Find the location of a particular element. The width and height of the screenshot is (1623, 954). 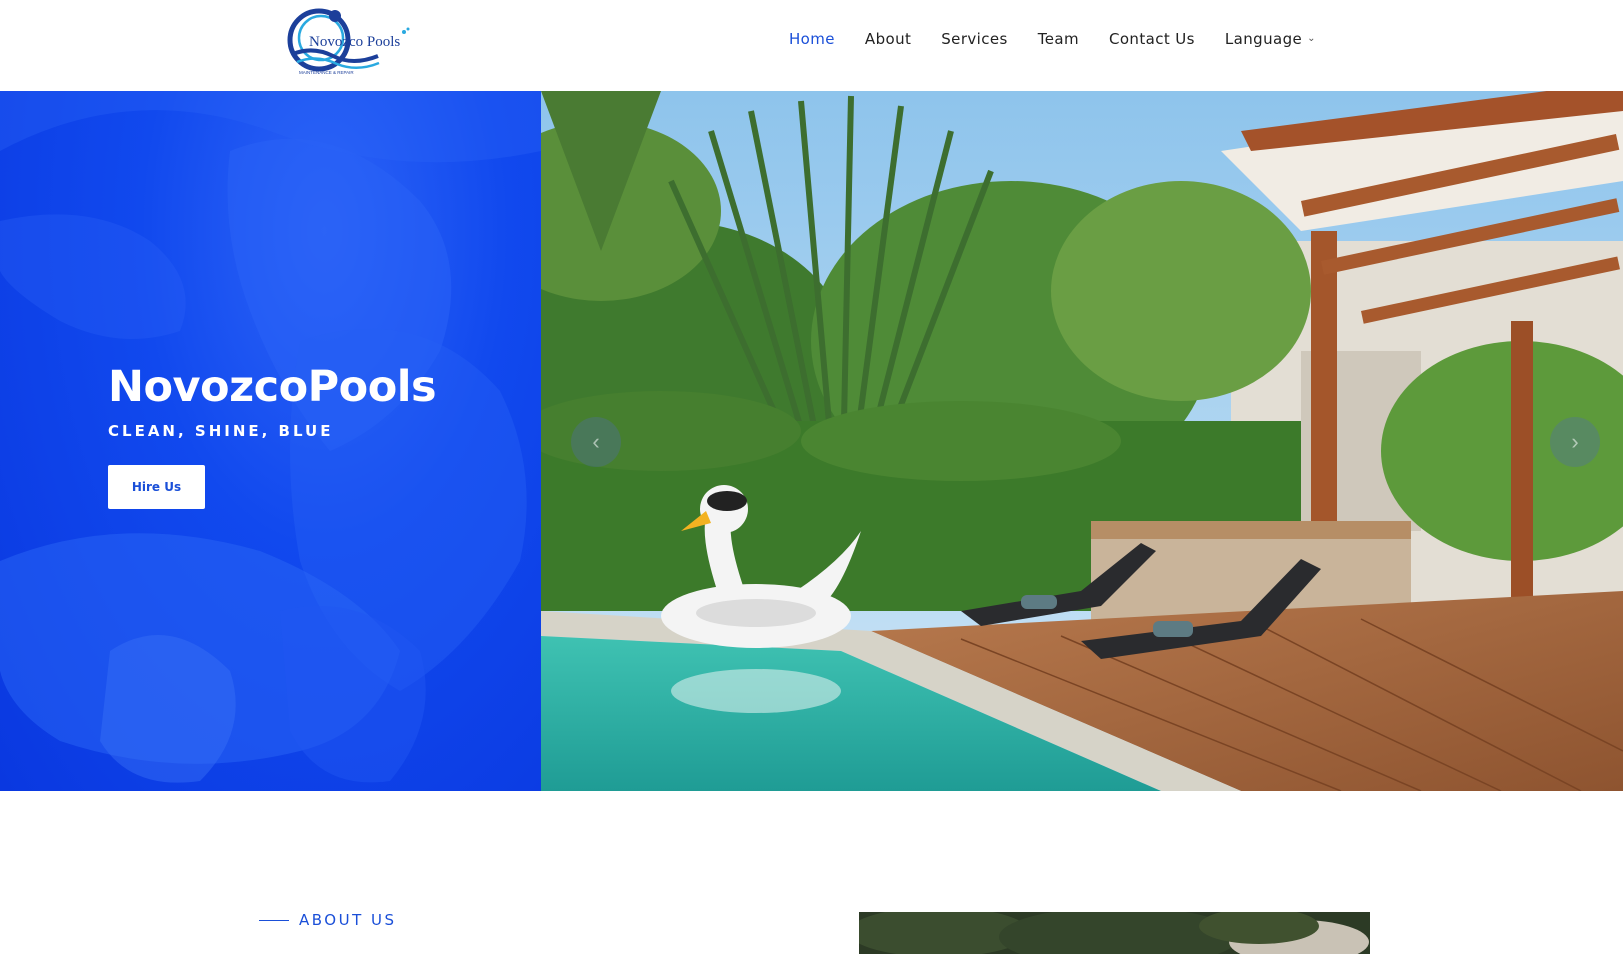

nav-contact-us: Contact Us is located at coordinates (1152, 39).